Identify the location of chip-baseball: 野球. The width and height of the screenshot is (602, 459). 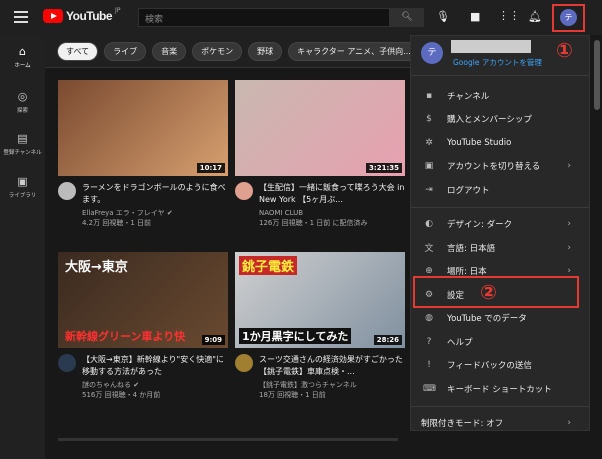
(265, 51).